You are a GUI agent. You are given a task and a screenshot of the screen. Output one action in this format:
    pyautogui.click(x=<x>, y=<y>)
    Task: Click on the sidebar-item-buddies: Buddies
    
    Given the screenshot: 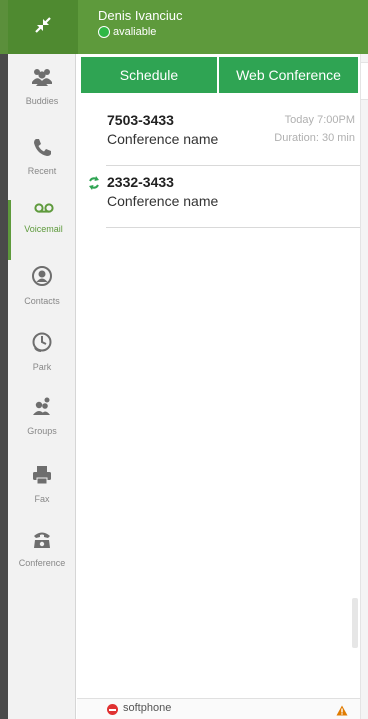 What is the action you would take?
    pyautogui.click(x=42, y=96)
    